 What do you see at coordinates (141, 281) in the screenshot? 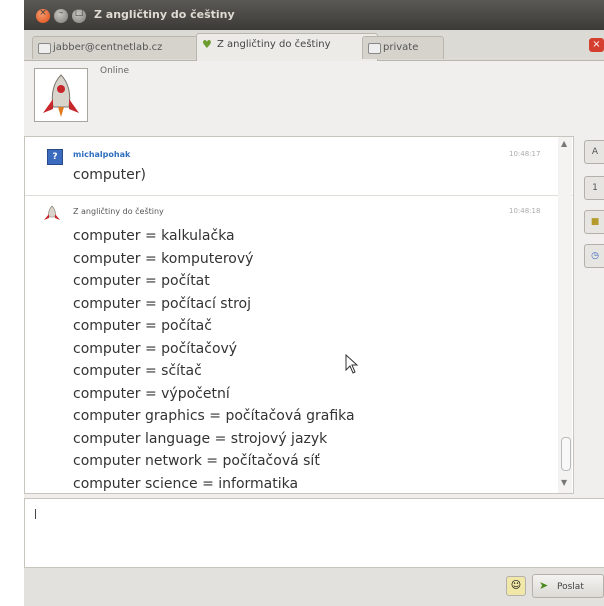
I see `list-item: computer = počítat` at bounding box center [141, 281].